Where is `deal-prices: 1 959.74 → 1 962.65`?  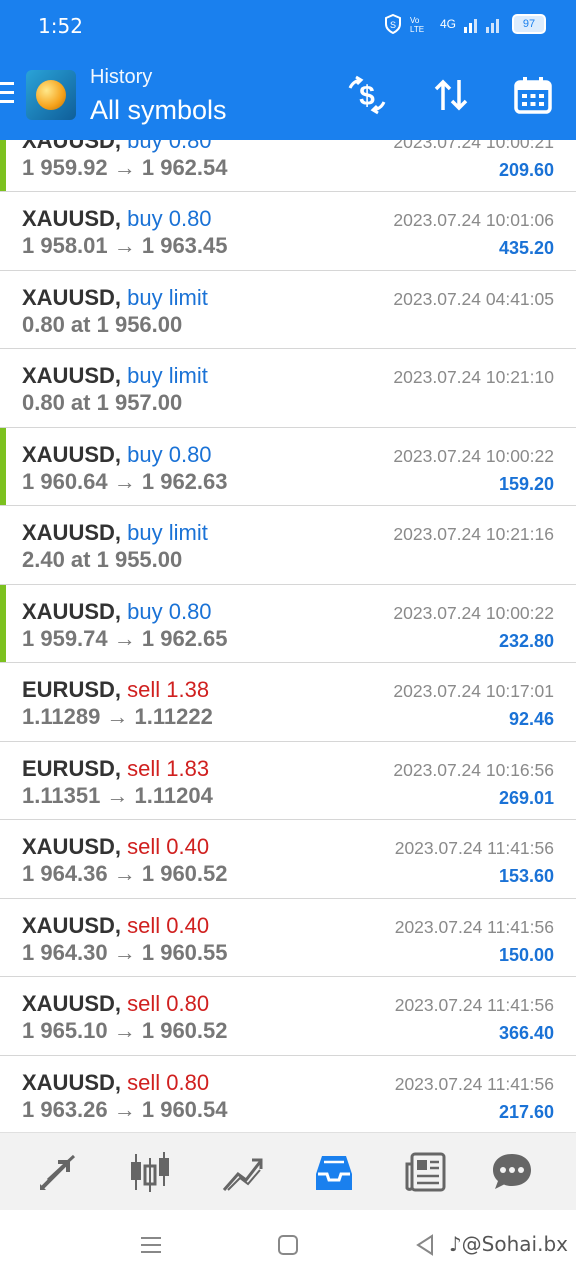 deal-prices: 1 959.74 → 1 962.65 is located at coordinates (125, 638).